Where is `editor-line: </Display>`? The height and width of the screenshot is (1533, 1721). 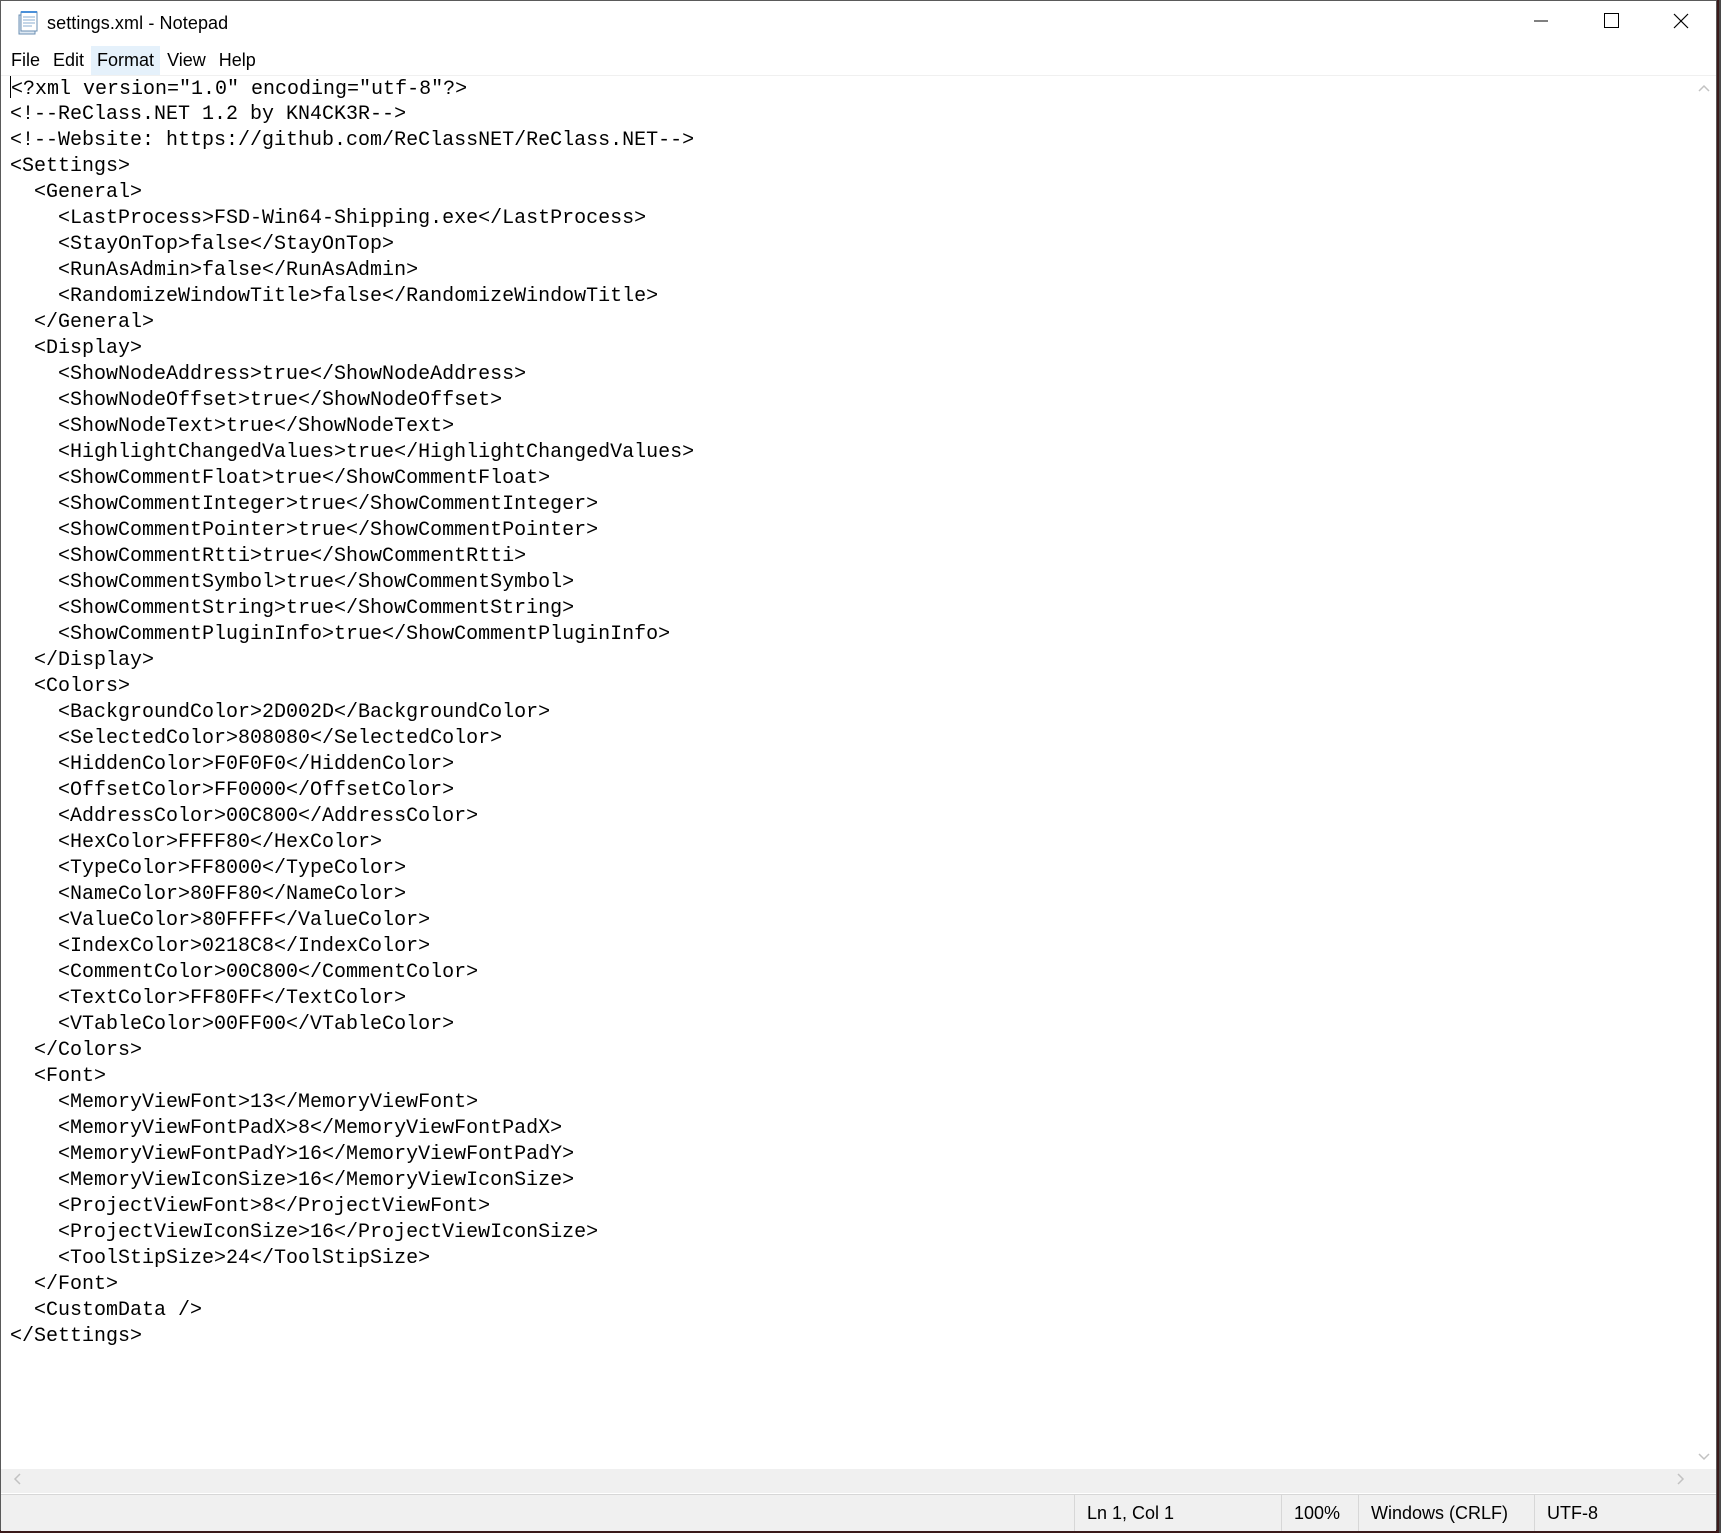
editor-line: </Display> is located at coordinates (82, 660).